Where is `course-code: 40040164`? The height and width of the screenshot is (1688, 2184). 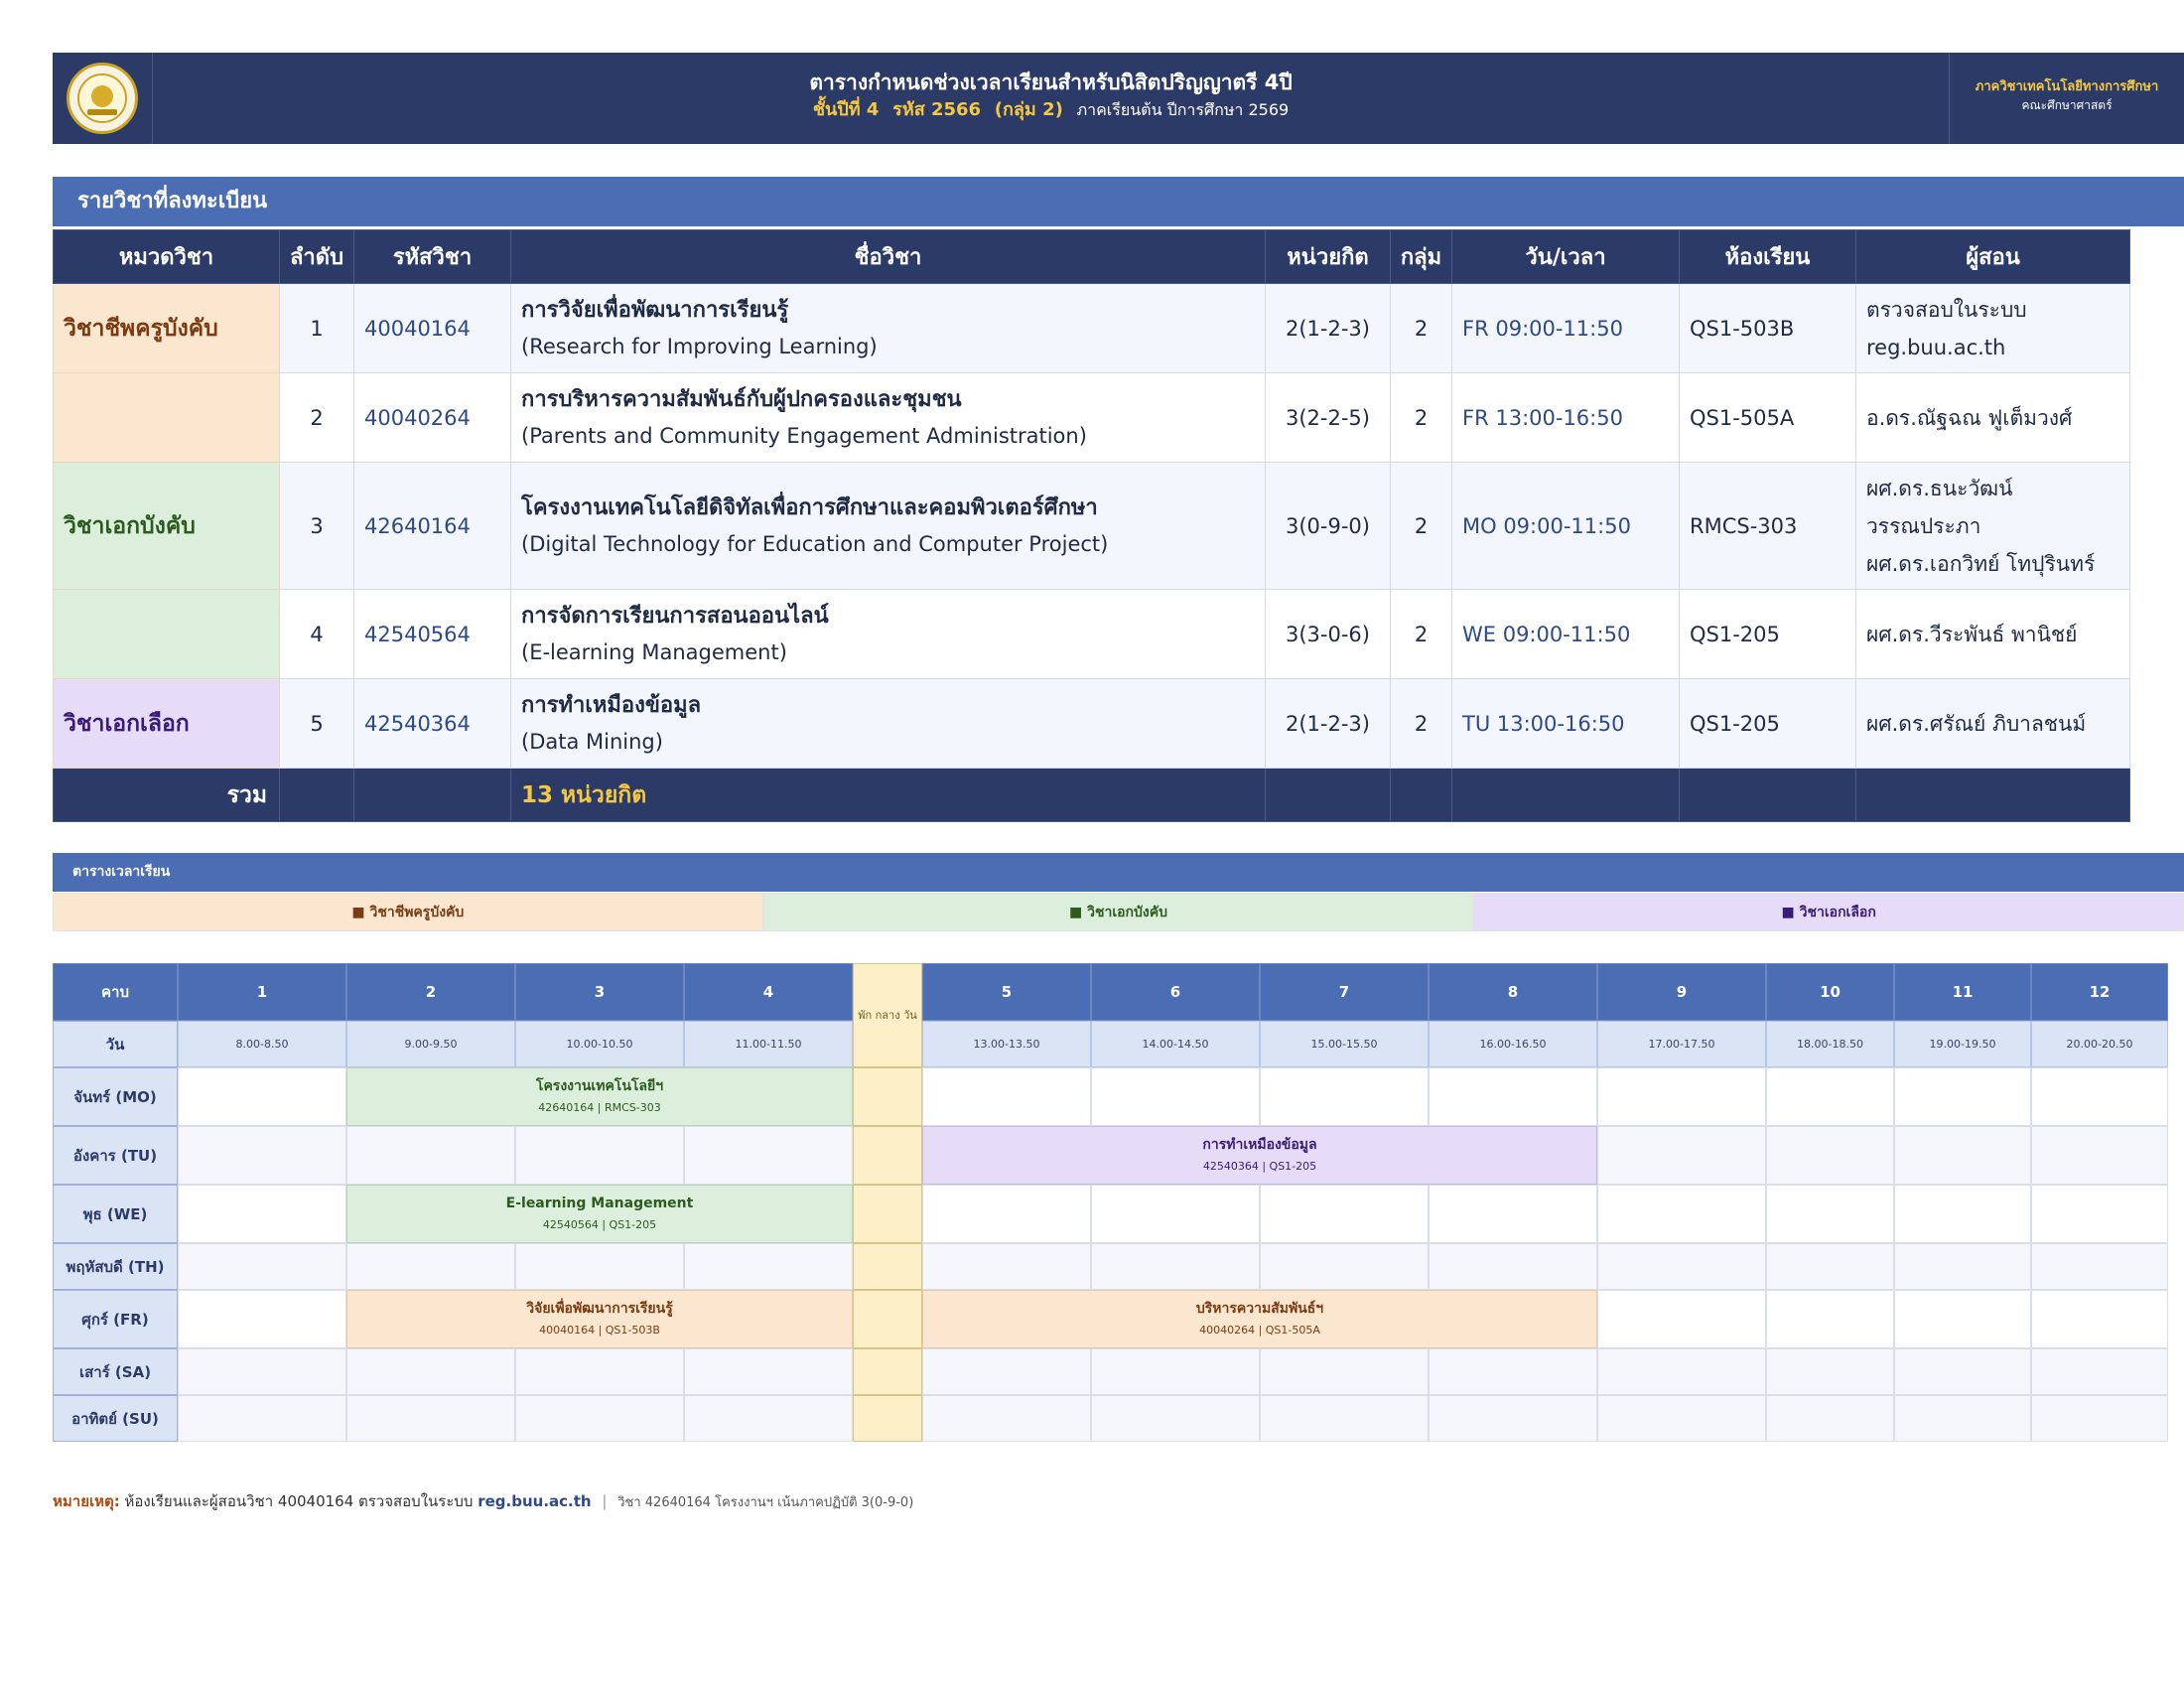
course-code: 40040164 is located at coordinates (432, 328).